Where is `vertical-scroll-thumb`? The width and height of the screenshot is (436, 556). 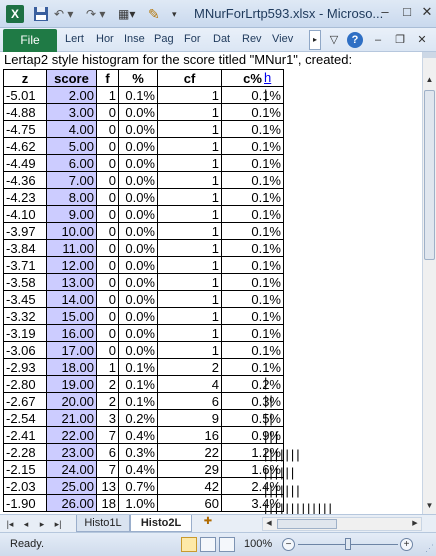 vertical-scroll-thumb is located at coordinates (429, 175).